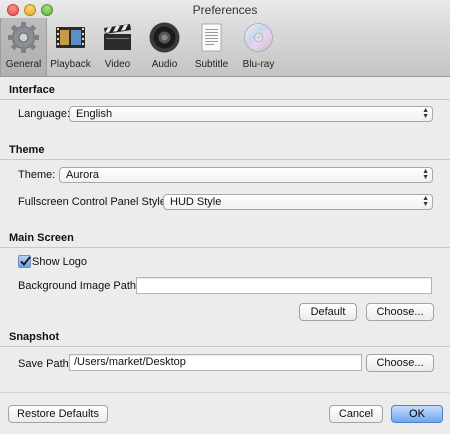  I want to click on tab-playback: Playback, so click(70, 47).